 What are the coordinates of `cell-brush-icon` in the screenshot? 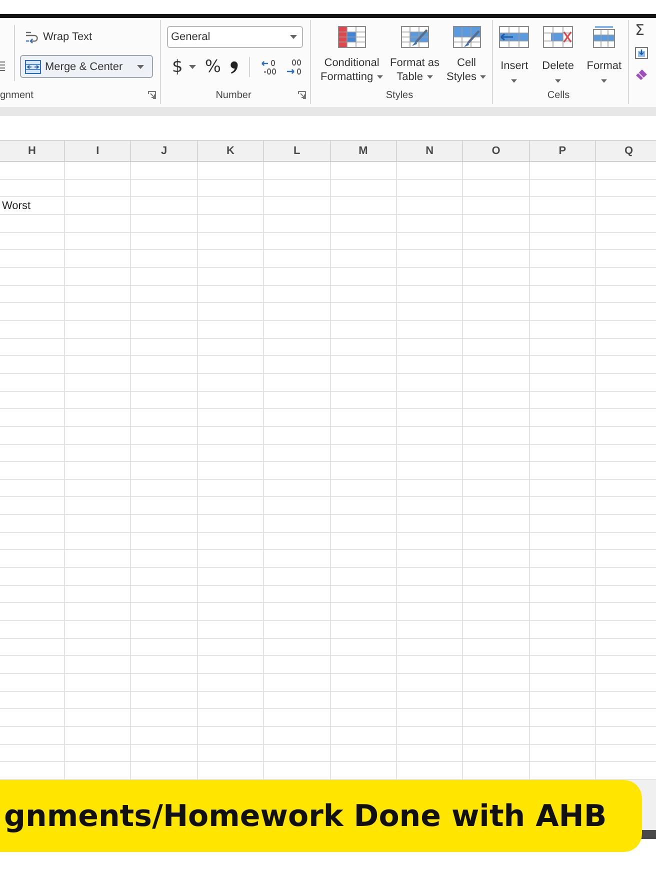 It's located at (466, 37).